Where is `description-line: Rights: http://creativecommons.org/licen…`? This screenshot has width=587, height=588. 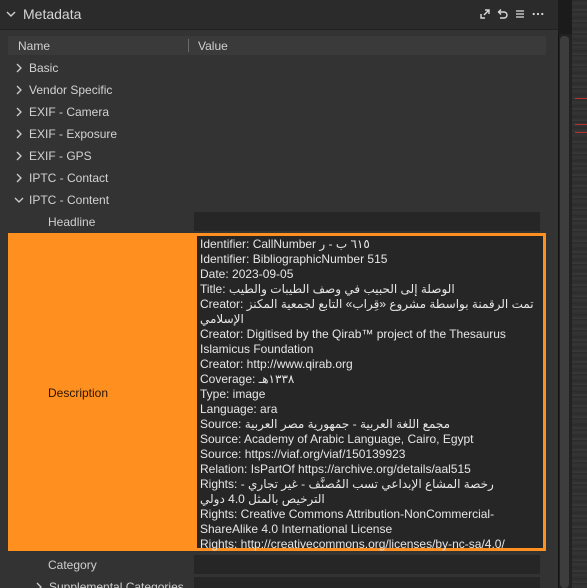 description-line: Rights: http://creativecommons.org/licen… is located at coordinates (352, 544).